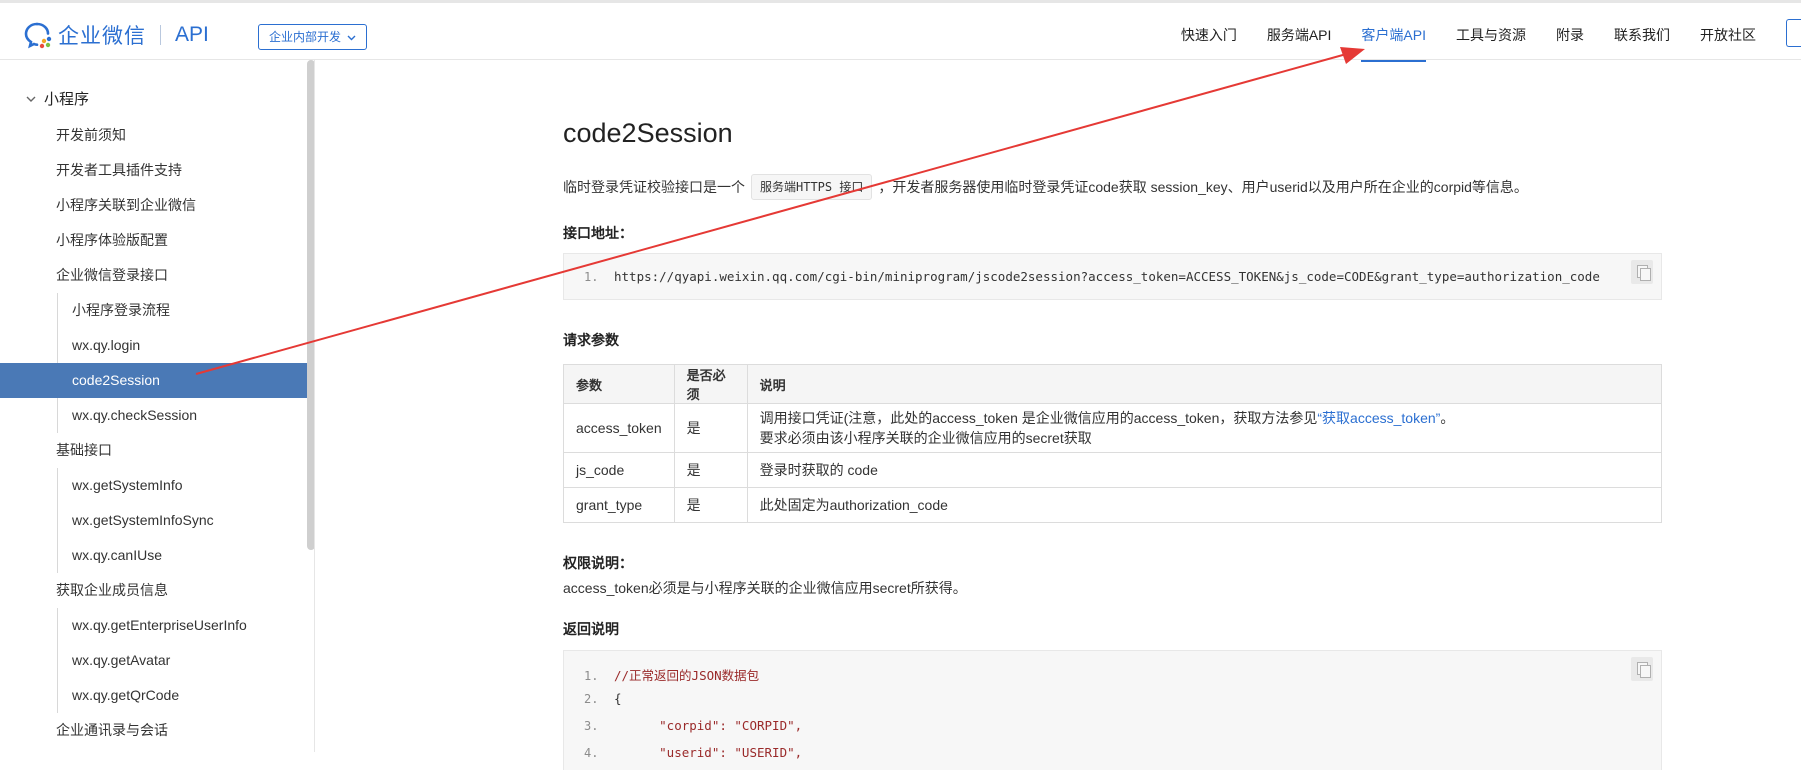  Describe the element at coordinates (619, 505) in the screenshot. I see `cell-param: grant_type` at that location.